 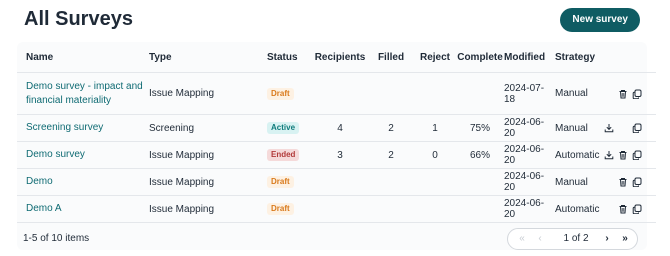 I want to click on recipients-count-cell: 3, so click(x=340, y=155).